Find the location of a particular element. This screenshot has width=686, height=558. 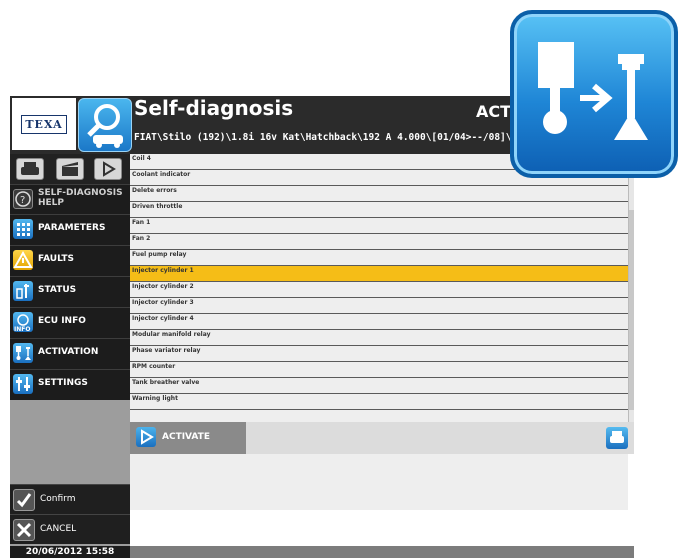

sidebar-item-parameters: PARAMETERS is located at coordinates (70, 229).